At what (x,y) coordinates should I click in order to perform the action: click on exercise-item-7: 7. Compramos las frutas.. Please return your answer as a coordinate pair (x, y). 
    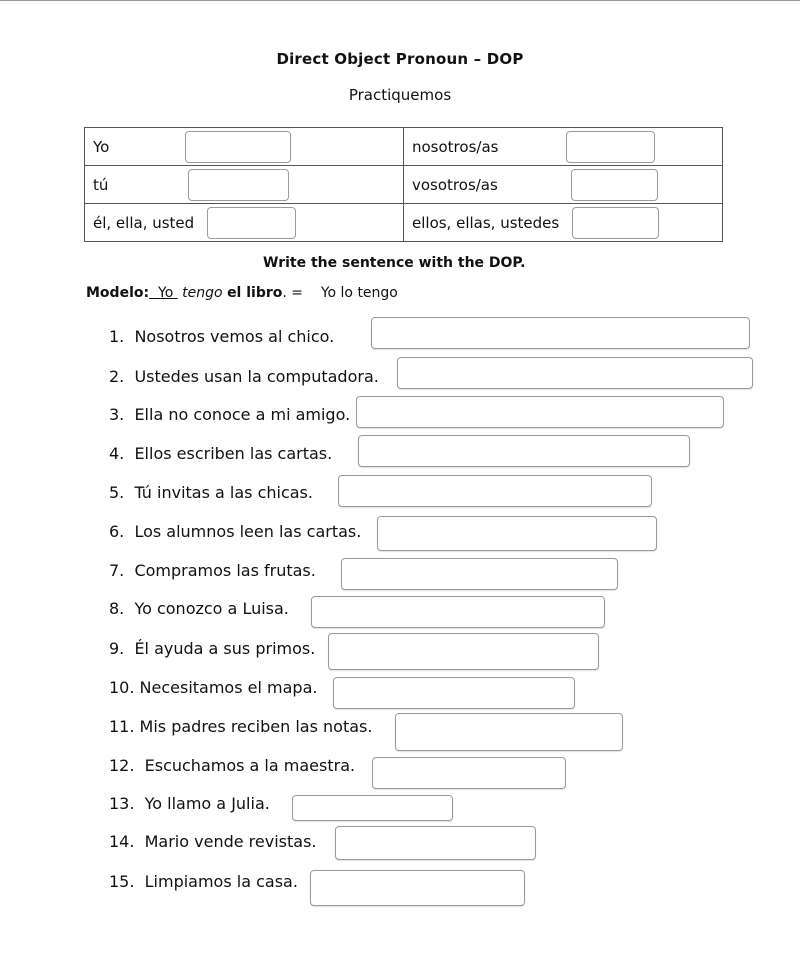
    Looking at the image, I should click on (212, 570).